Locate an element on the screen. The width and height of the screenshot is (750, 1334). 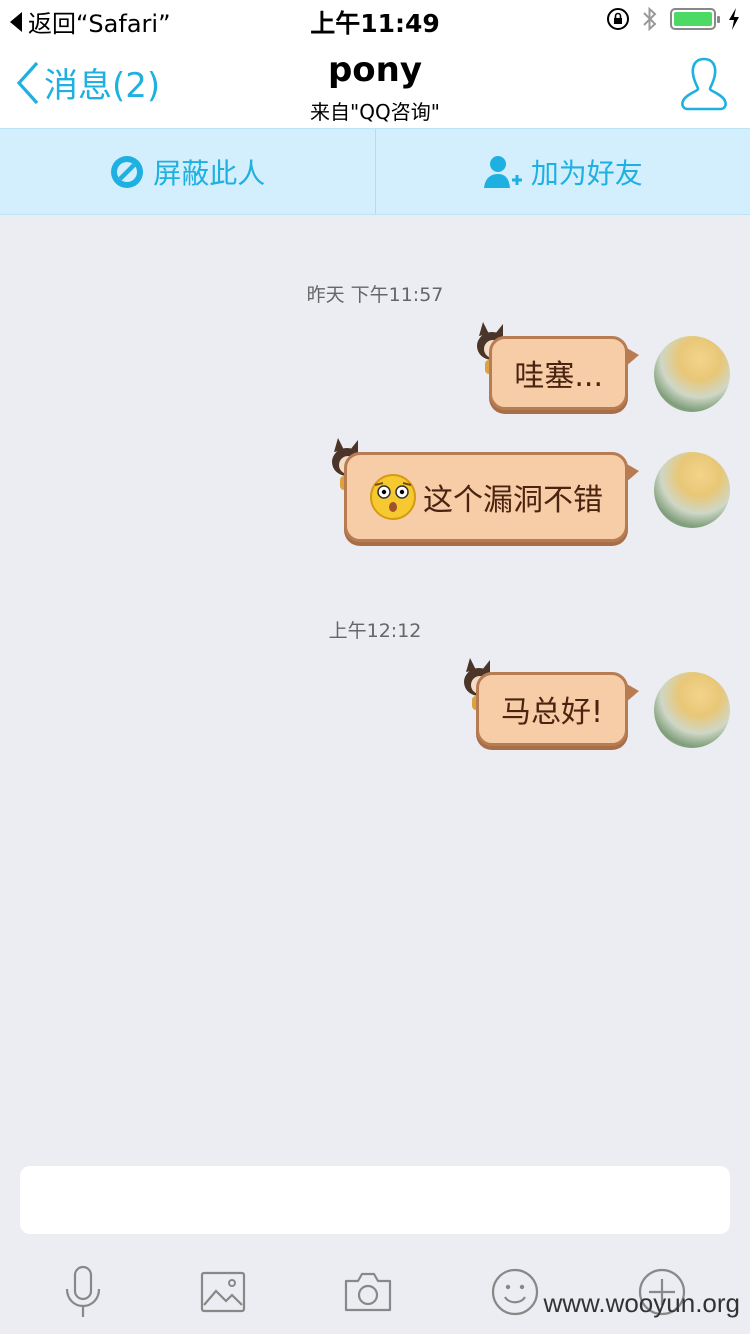
block-user-button: 屏蔽此人 is located at coordinates (187, 171).